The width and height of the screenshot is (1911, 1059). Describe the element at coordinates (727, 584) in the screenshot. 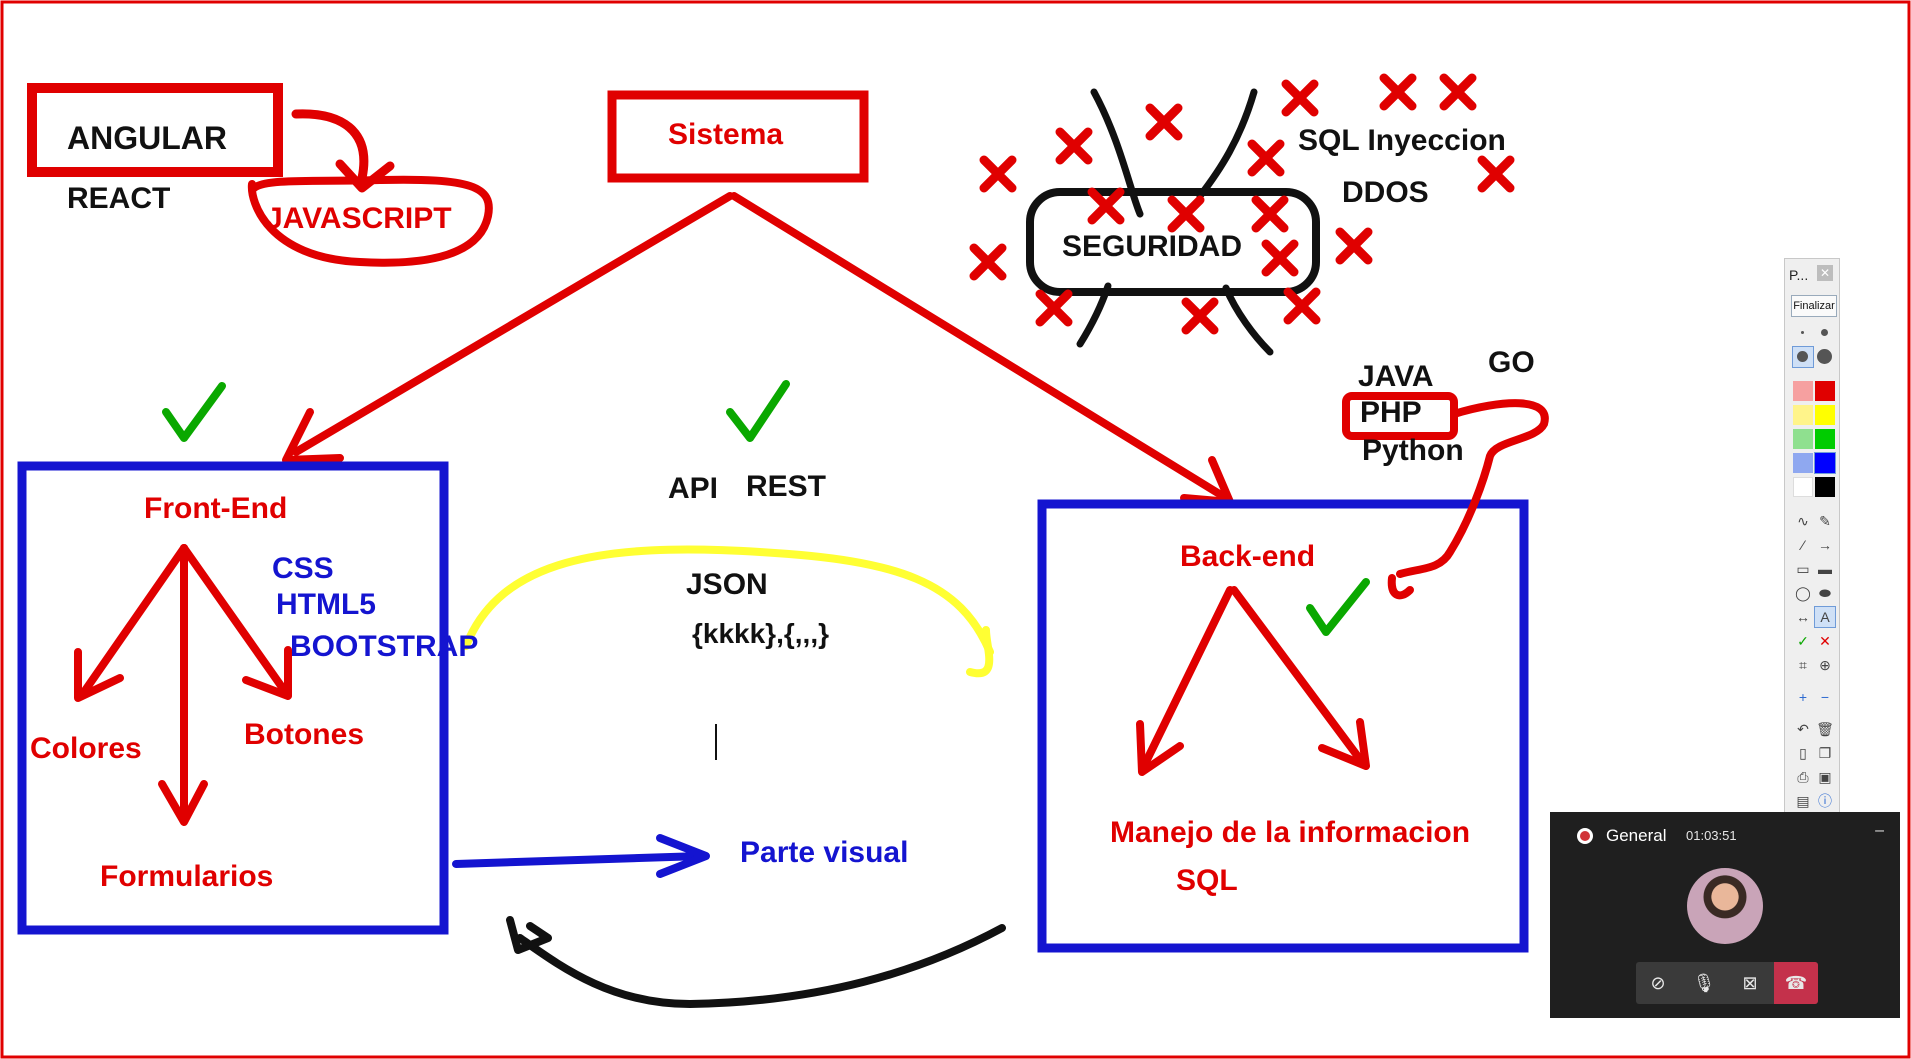

I see `json-label: JSON` at that location.